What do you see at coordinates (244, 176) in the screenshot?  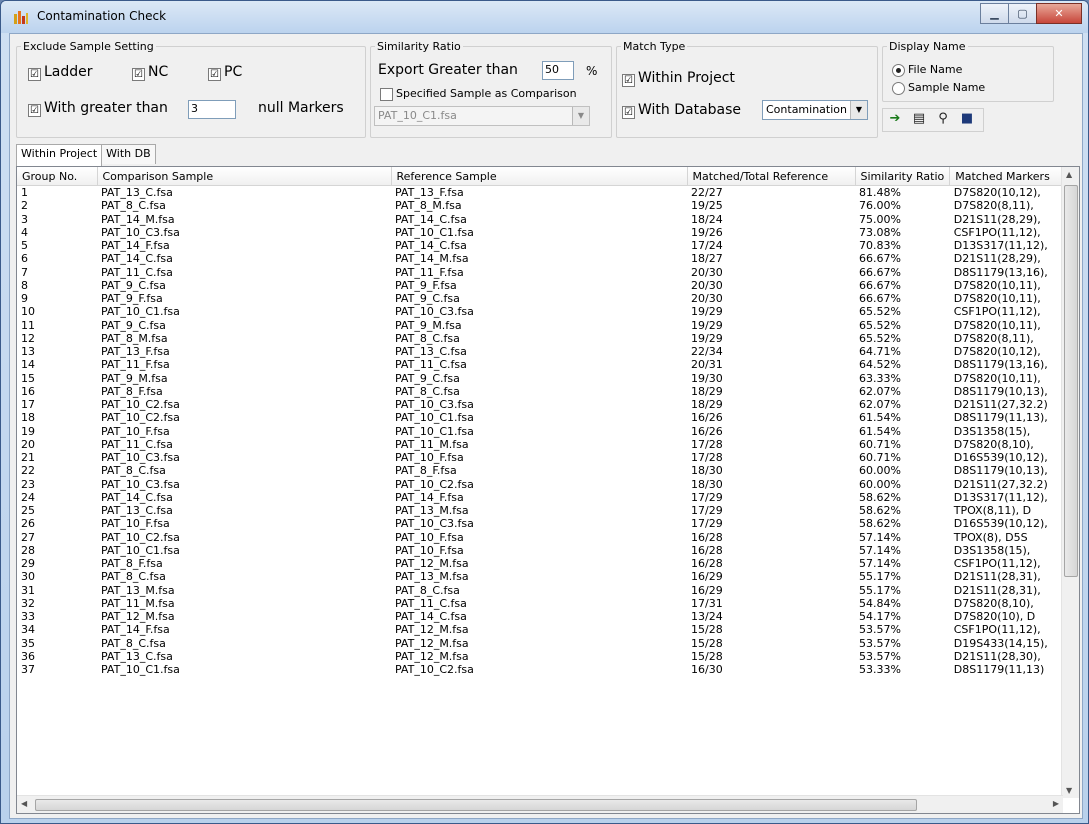 I see `col-header-comparison: Comparison Sample` at bounding box center [244, 176].